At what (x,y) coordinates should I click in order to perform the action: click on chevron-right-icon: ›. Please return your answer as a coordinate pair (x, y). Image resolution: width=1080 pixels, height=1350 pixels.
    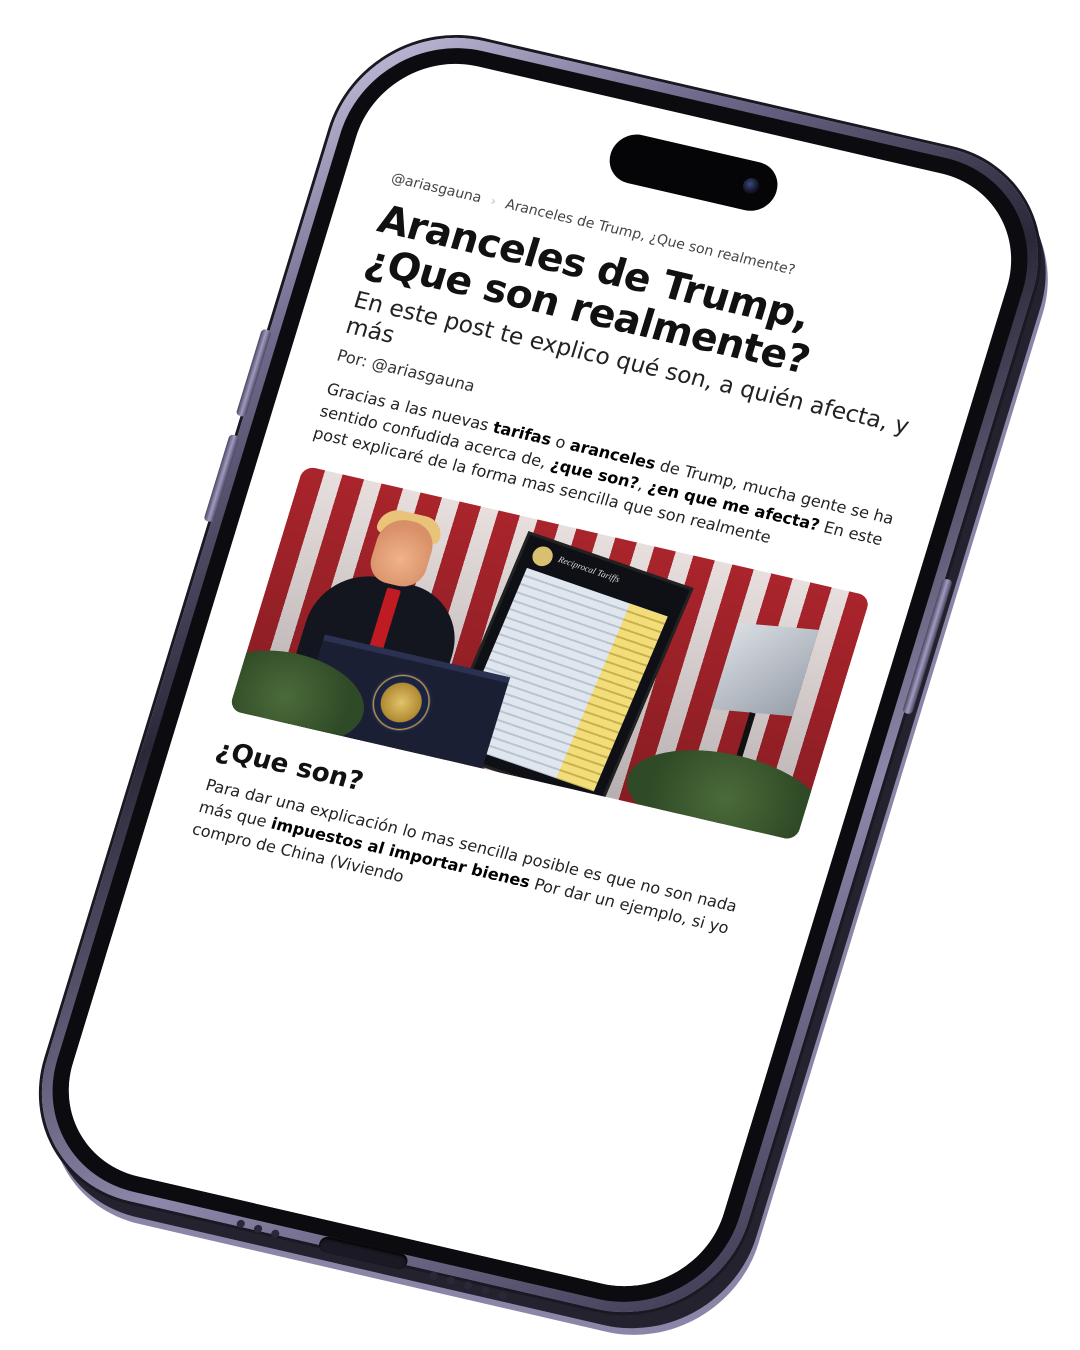
    Looking at the image, I should click on (493, 201).